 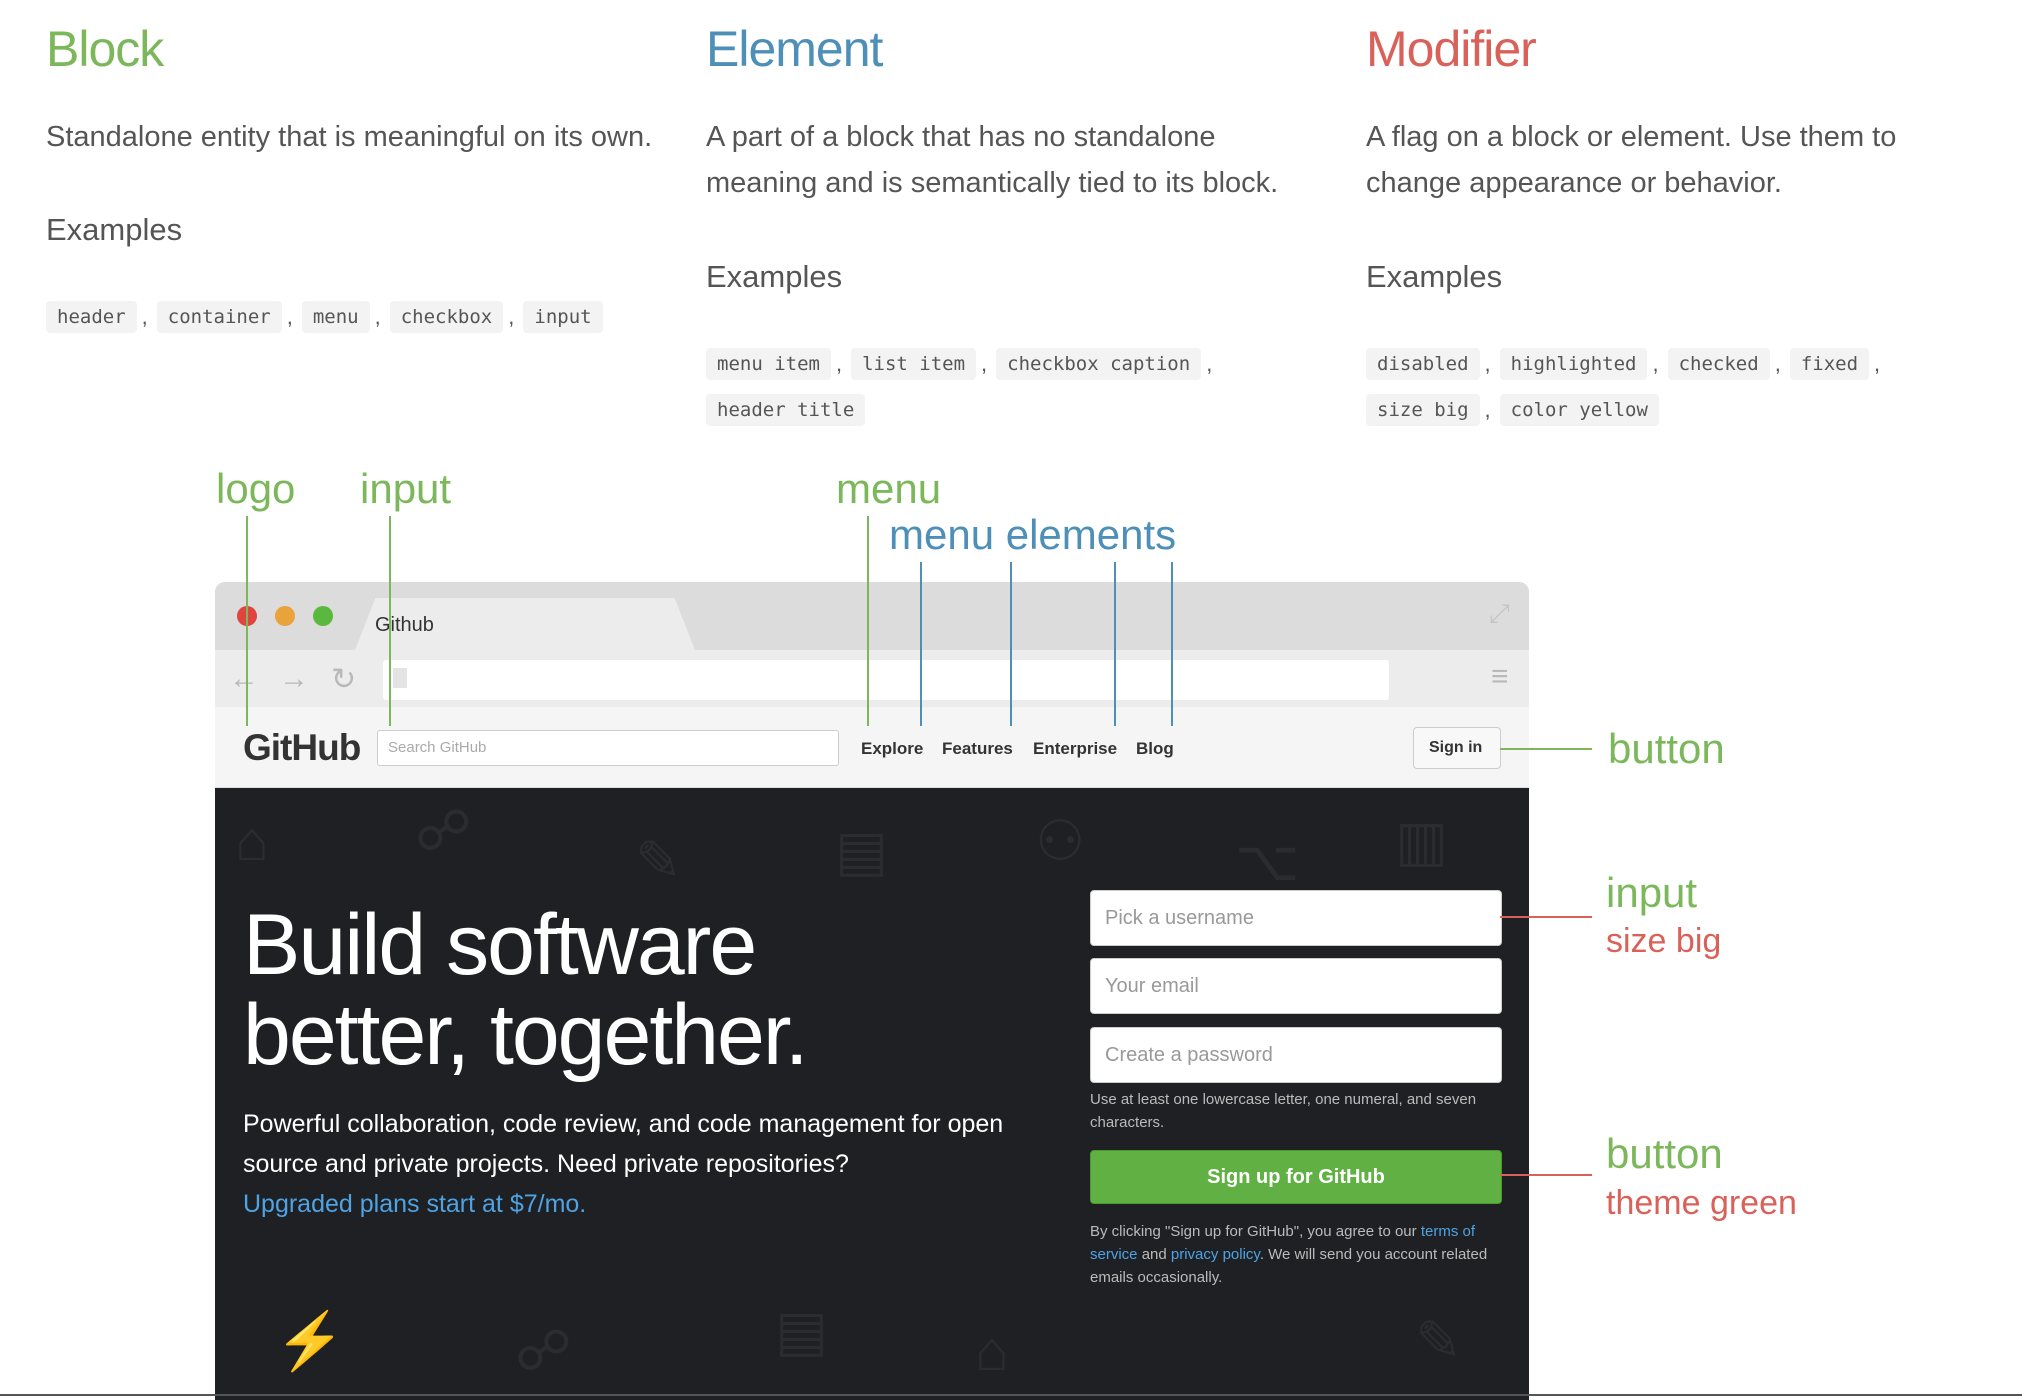 I want to click on hero-headline: Build software better, together., so click(x=653, y=990).